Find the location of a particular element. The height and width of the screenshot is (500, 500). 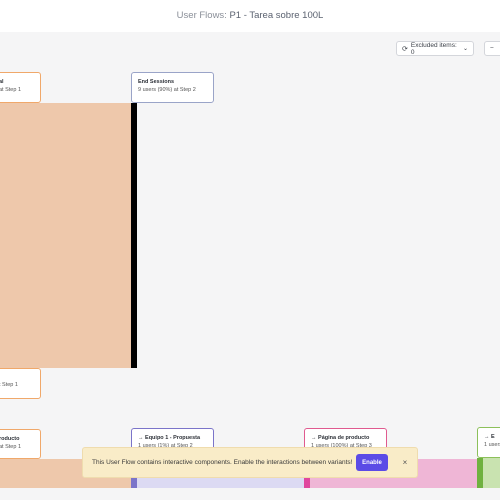

node-title: End Sessions is located at coordinates (156, 82).